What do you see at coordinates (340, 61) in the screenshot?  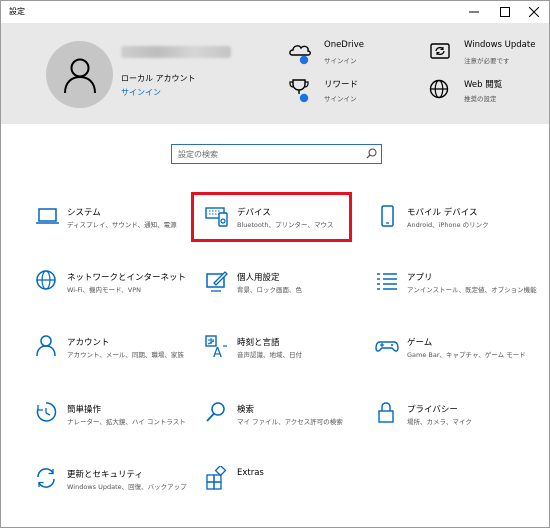 I see `onedrive-sub: サインイン` at bounding box center [340, 61].